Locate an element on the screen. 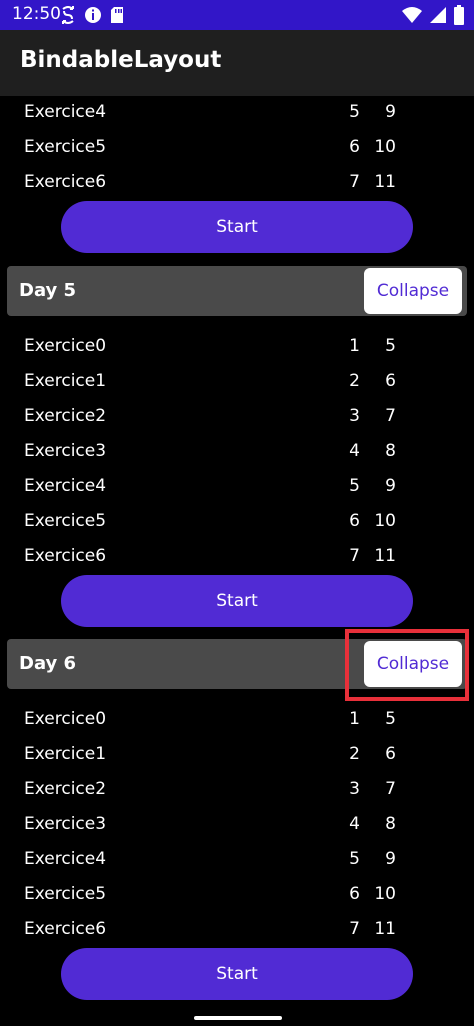 Image resolution: width=474 pixels, height=1026 pixels. status-right-icons is located at coordinates (433, 17).